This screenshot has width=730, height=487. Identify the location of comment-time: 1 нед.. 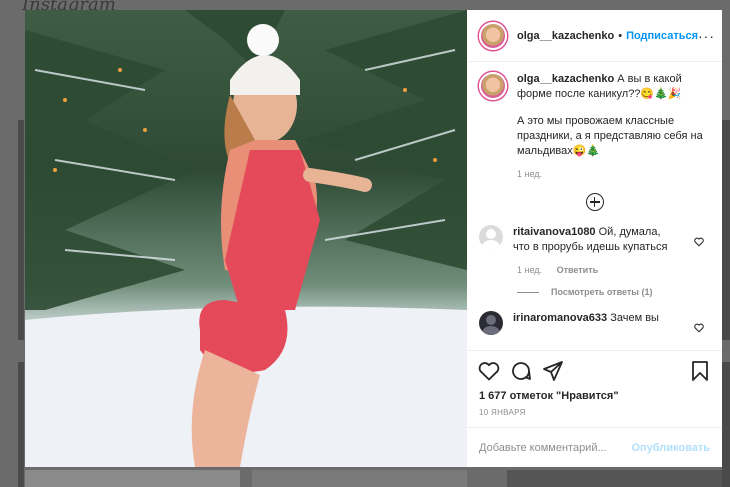
(529, 270).